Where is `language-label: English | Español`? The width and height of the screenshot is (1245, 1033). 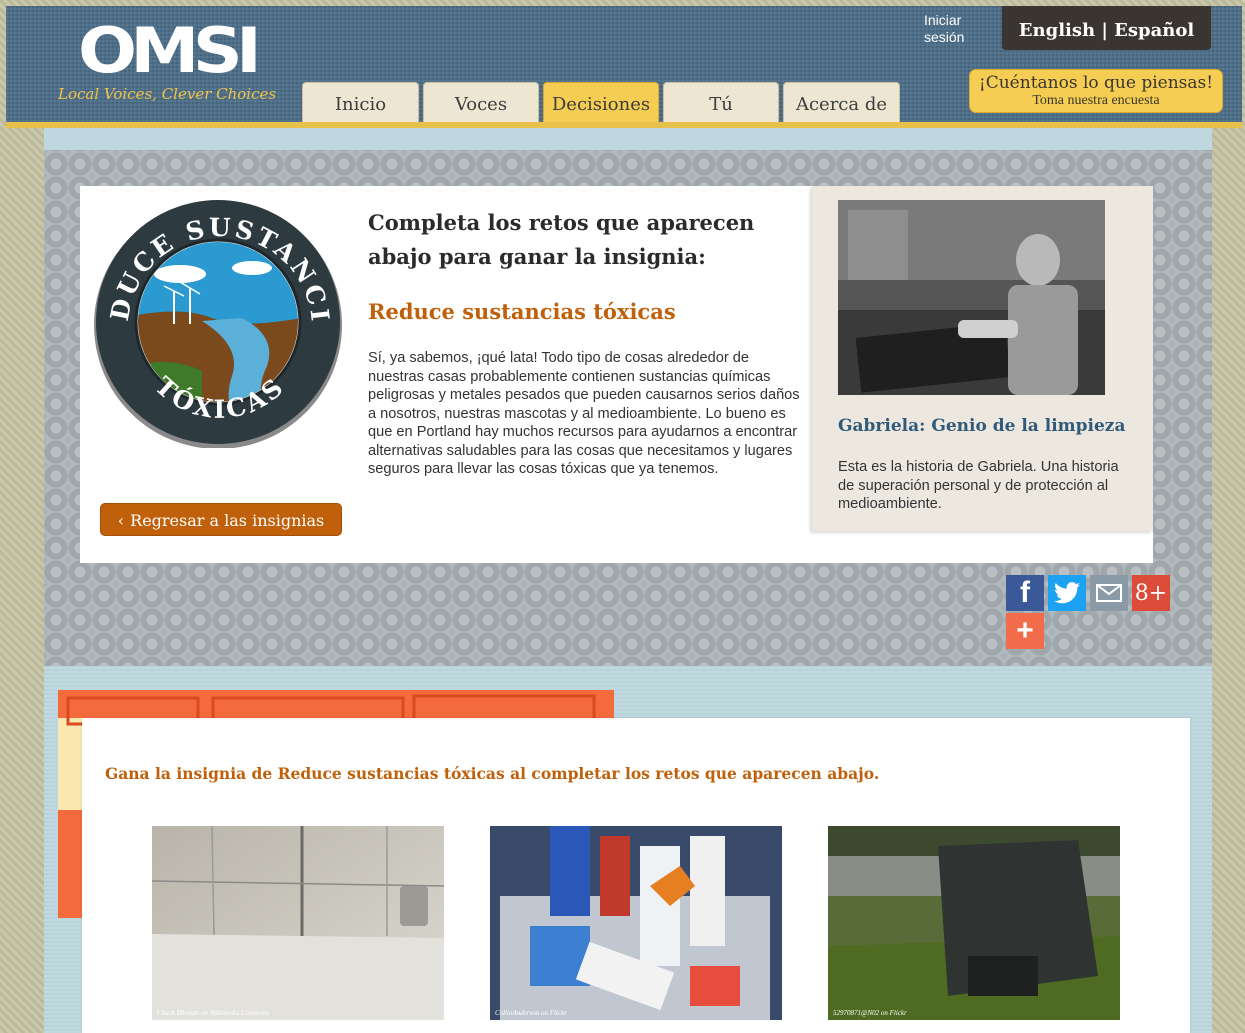 language-label: English | Español is located at coordinates (1106, 30).